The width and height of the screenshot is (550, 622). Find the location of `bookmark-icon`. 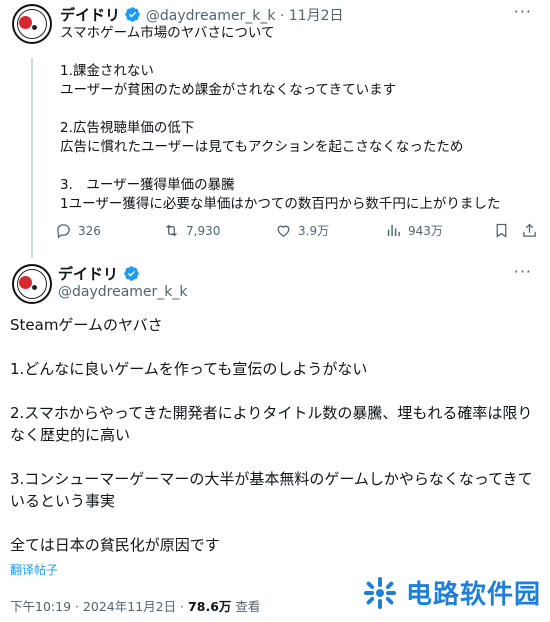

bookmark-icon is located at coordinates (501, 230).